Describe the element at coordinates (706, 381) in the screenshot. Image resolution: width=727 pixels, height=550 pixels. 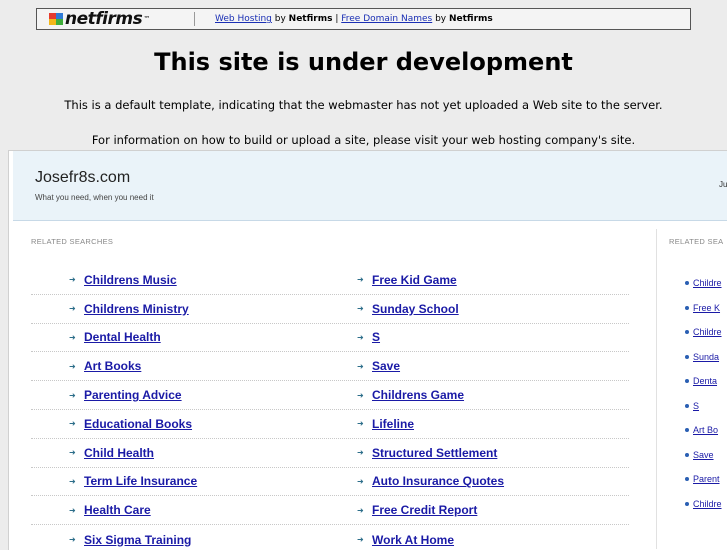
I see `right-list-item: Denta` at that location.